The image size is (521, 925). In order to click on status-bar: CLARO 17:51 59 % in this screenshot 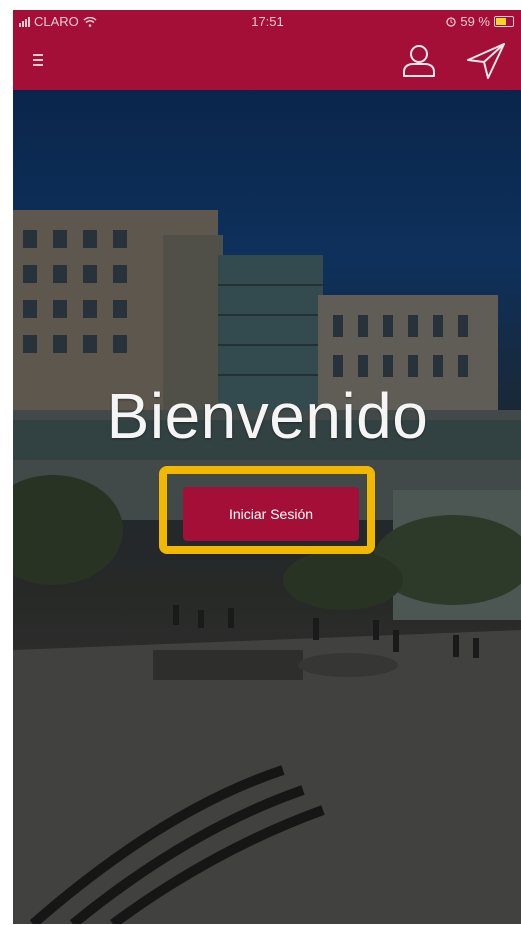, I will do `click(267, 21)`.